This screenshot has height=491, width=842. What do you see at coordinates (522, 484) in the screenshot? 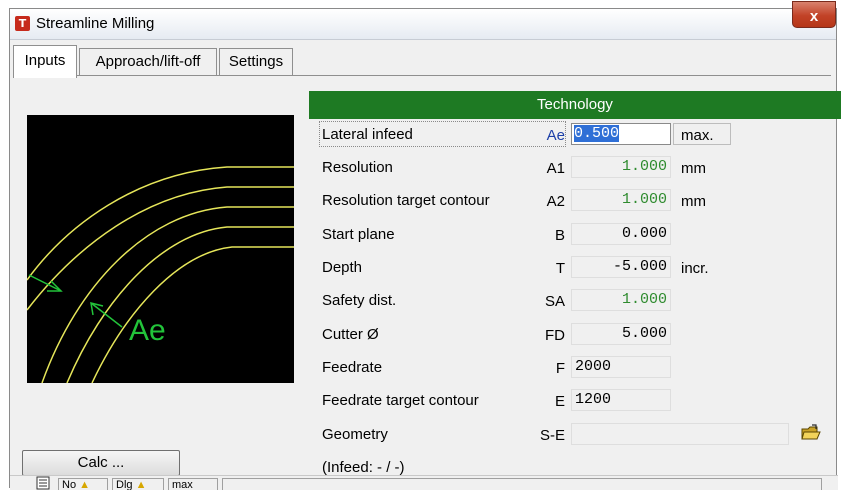
I see `status-message` at bounding box center [522, 484].